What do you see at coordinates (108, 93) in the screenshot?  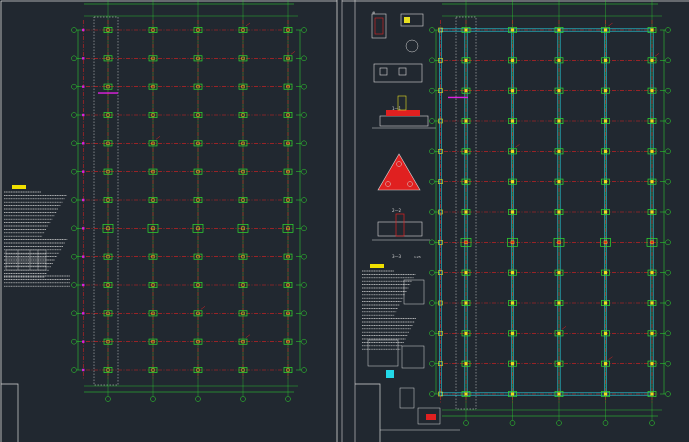 I see `magenta-label-bar` at bounding box center [108, 93].